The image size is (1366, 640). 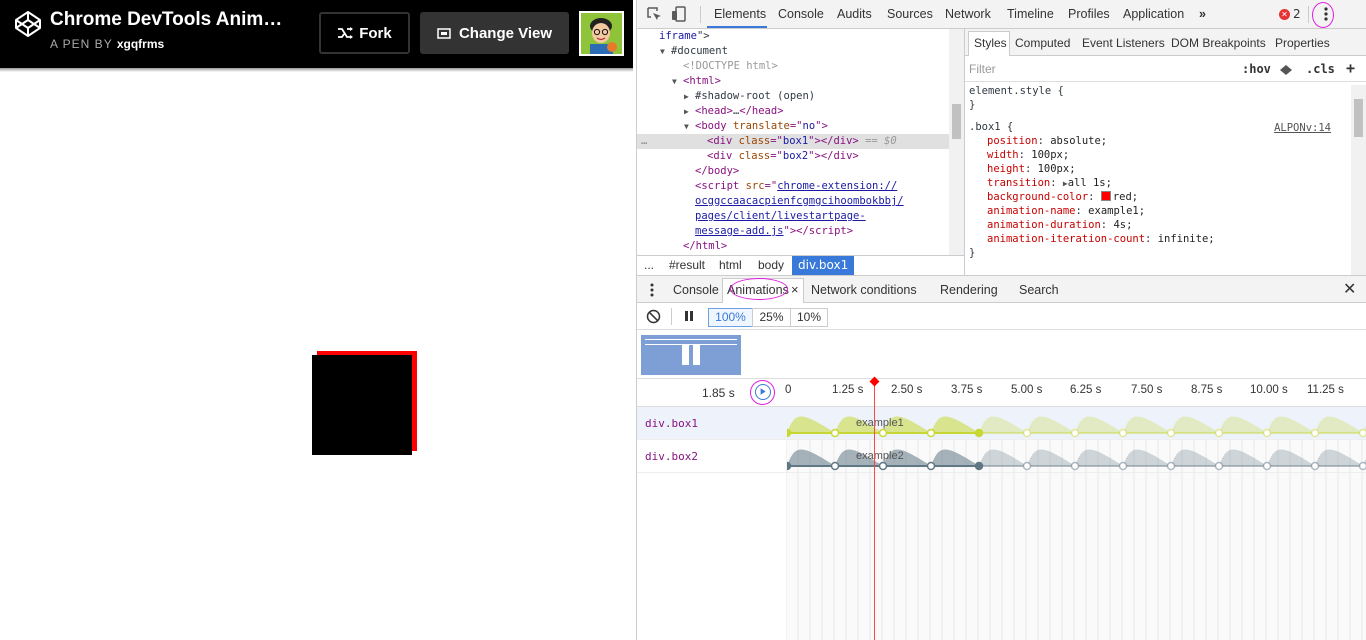 What do you see at coordinates (800, 186) in the screenshot?
I see `dom-node: <script src="chrome-extension://` at bounding box center [800, 186].